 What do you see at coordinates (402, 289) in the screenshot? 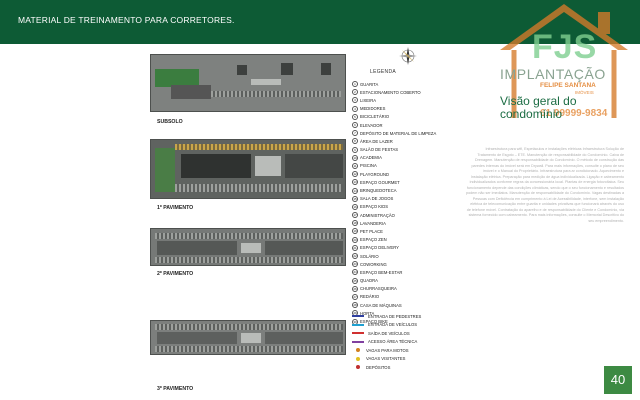
I see `legend-item: 26 CHURRASQUEIRA` at bounding box center [402, 289].